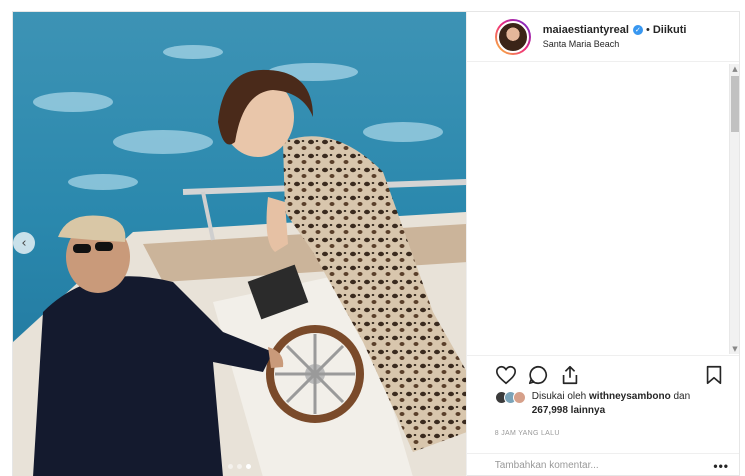 The image size is (745, 476). Describe the element at coordinates (538, 375) in the screenshot. I see `comment-icon` at that location.